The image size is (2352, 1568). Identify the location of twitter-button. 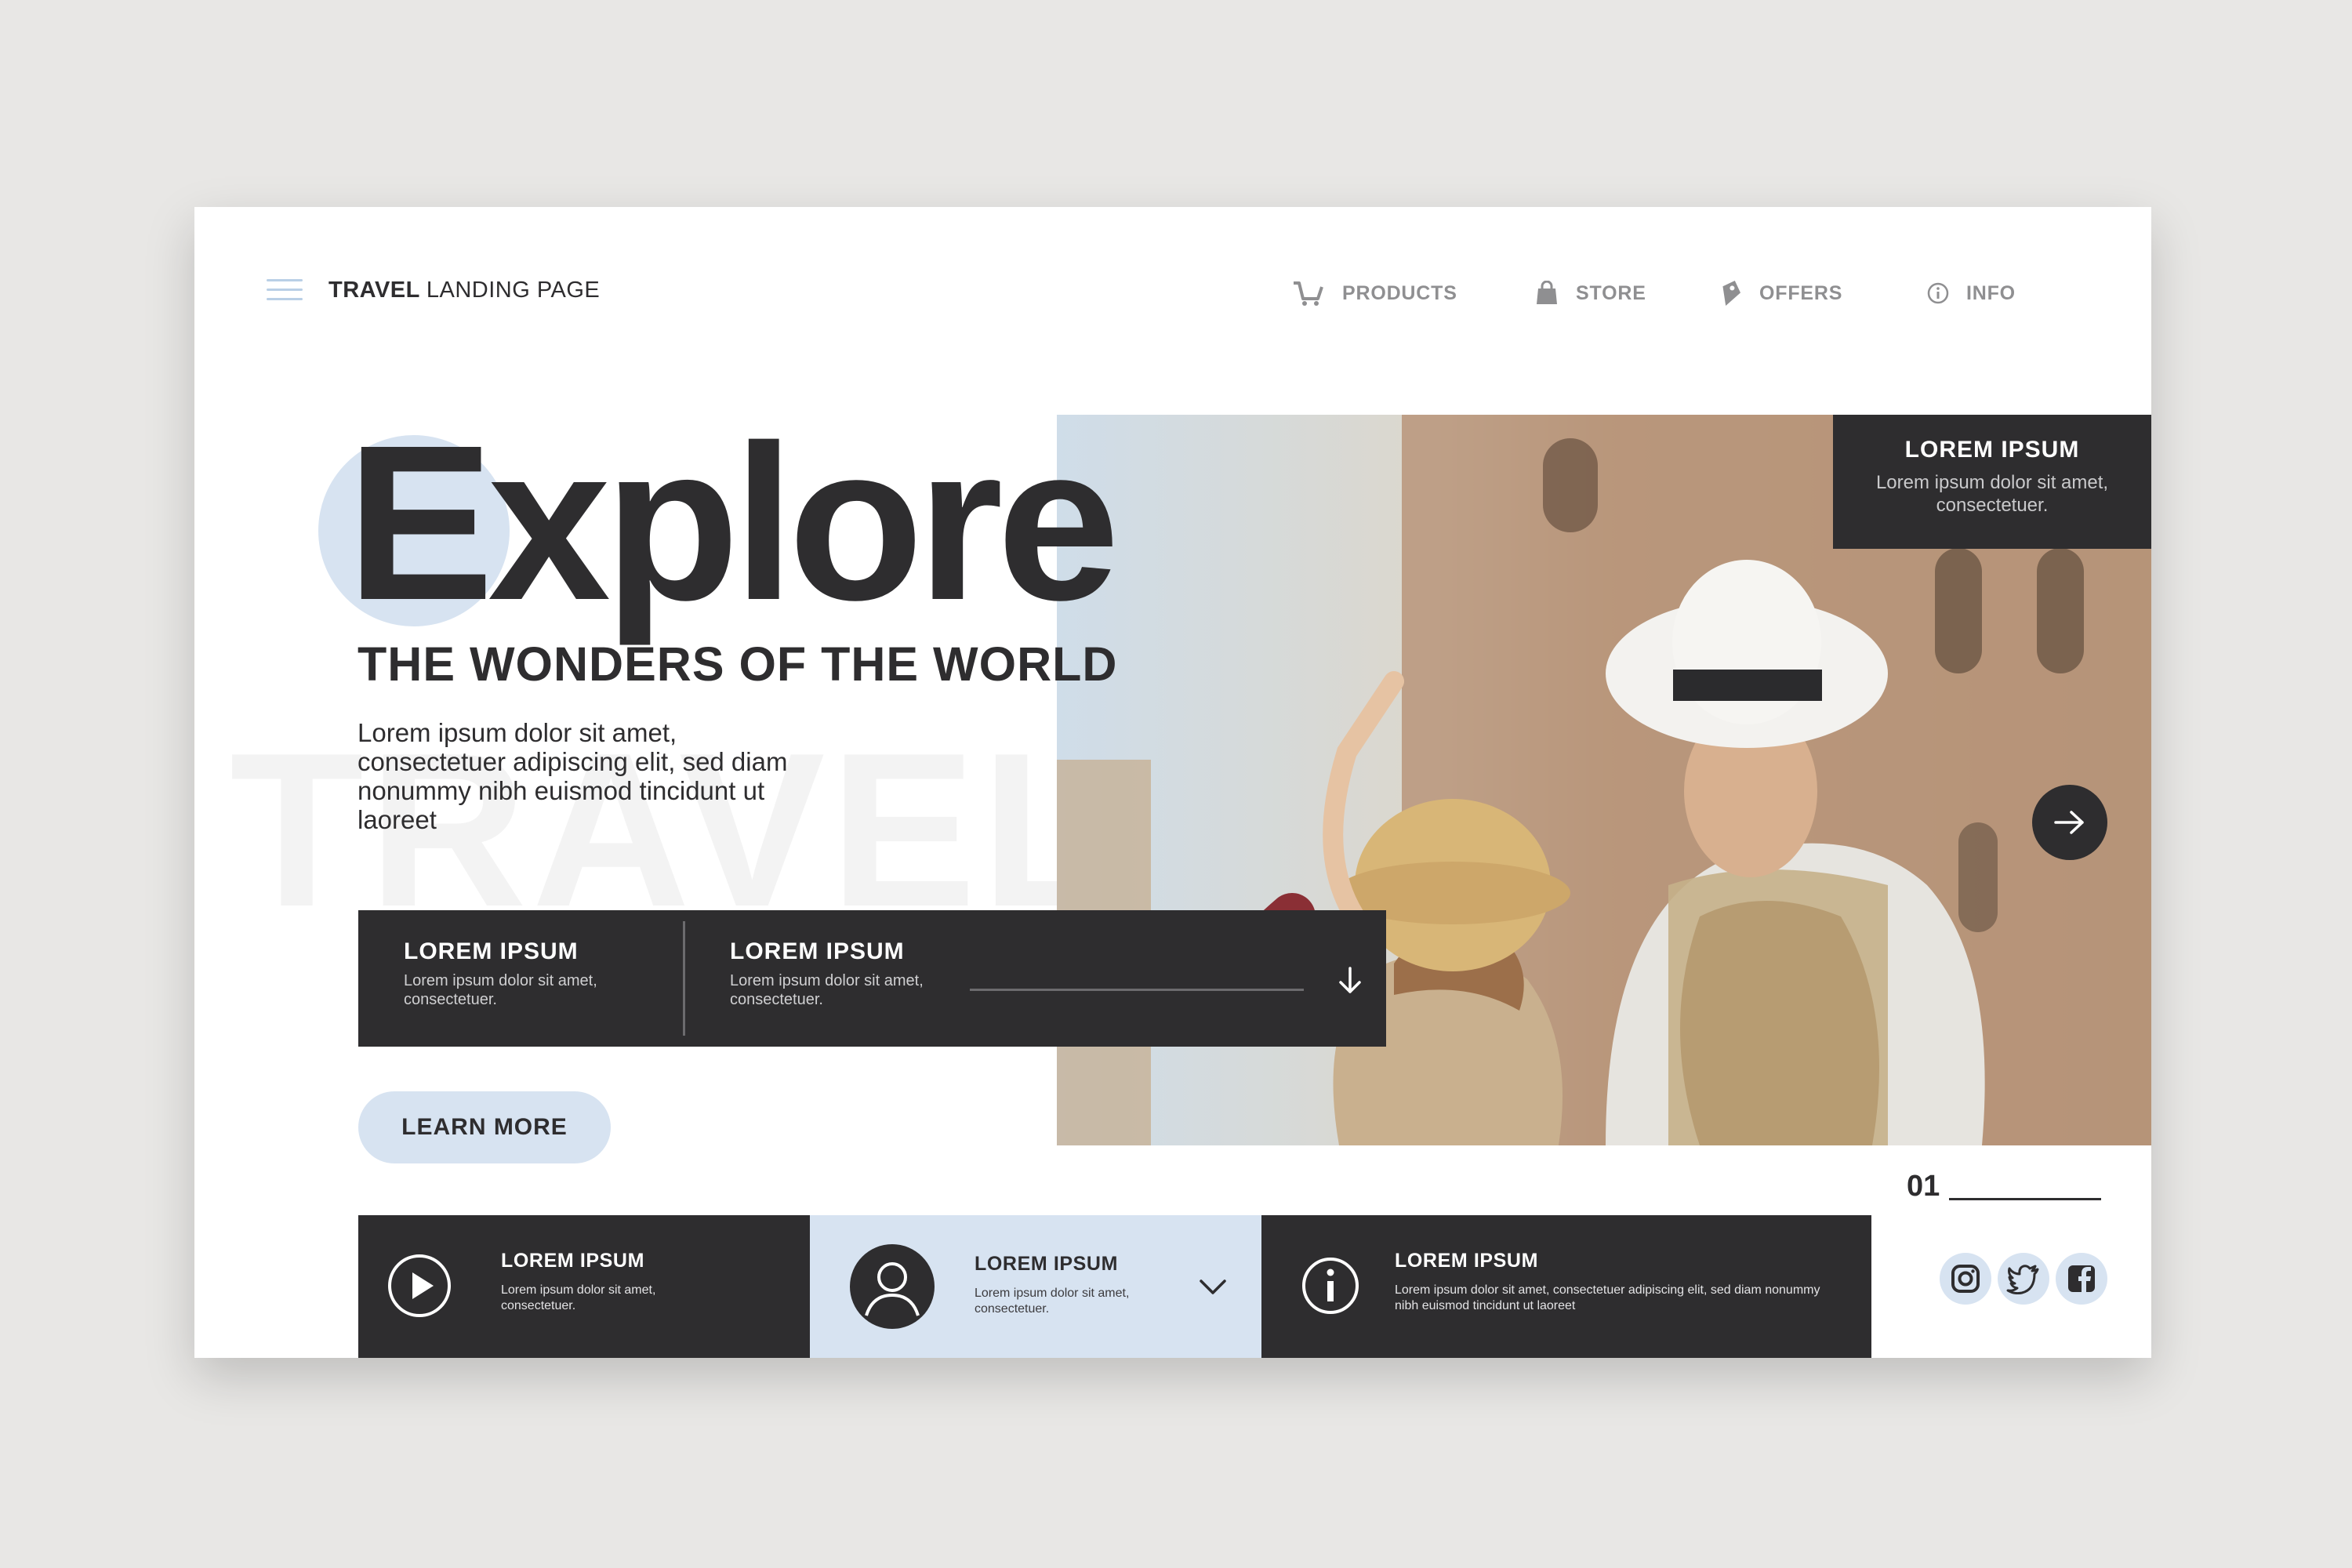
(2023, 1279).